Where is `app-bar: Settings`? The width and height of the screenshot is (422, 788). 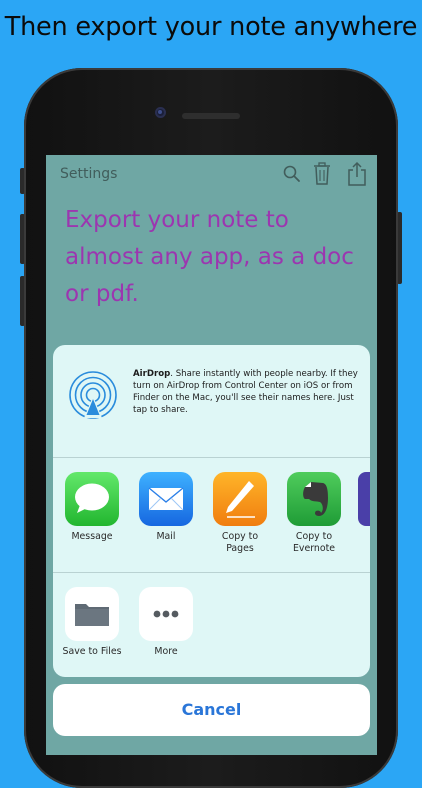 app-bar: Settings is located at coordinates (211, 175).